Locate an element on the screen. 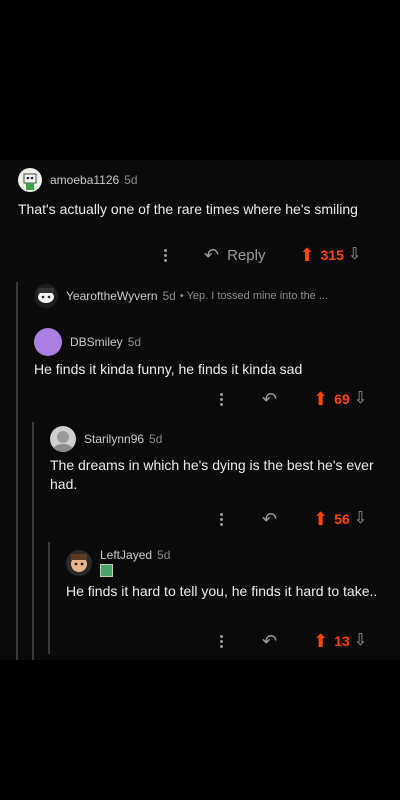 Image resolution: width=400 pixels, height=800 pixels. username: Starilynn96 is located at coordinates (114, 439).